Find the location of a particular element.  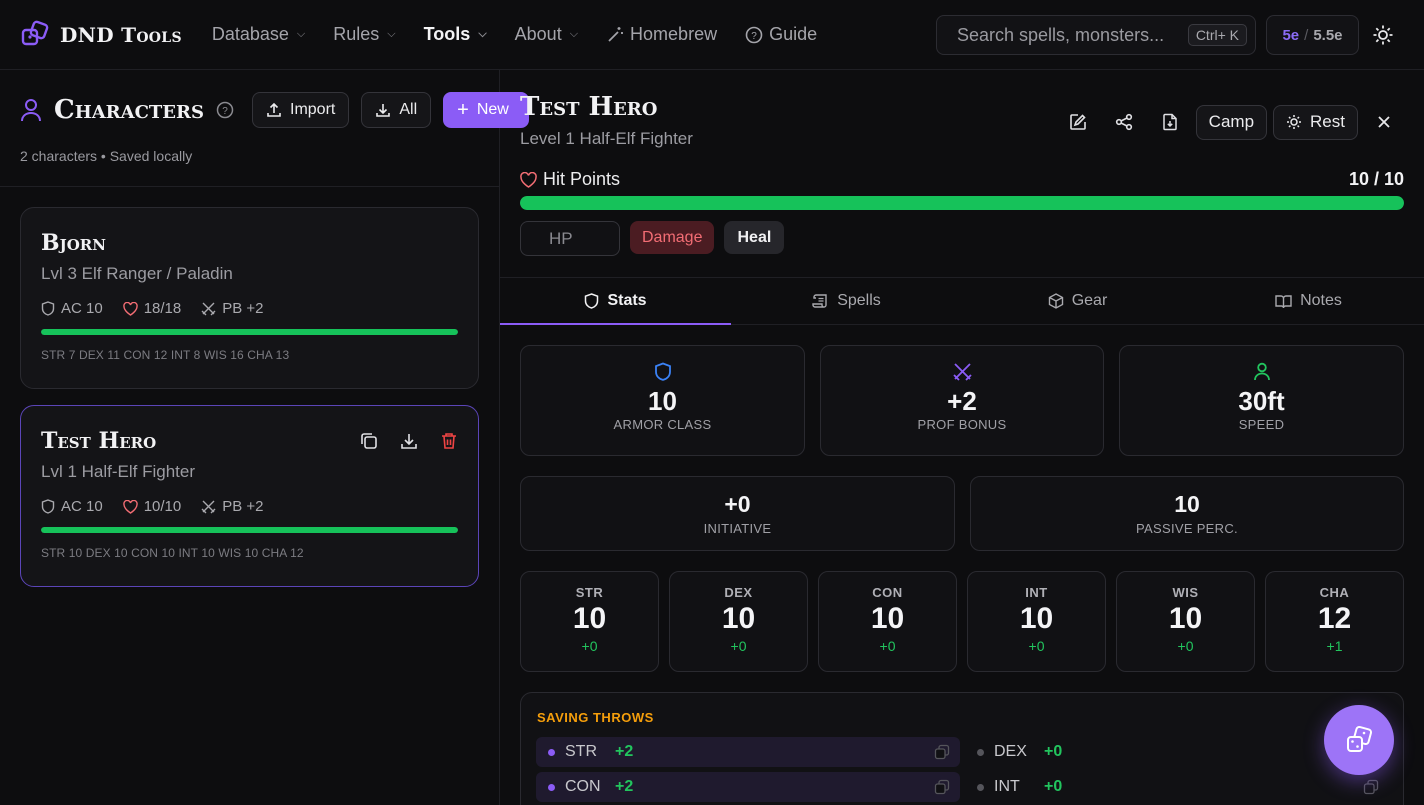

nav-rules: Rules ⌵ is located at coordinates (364, 34).